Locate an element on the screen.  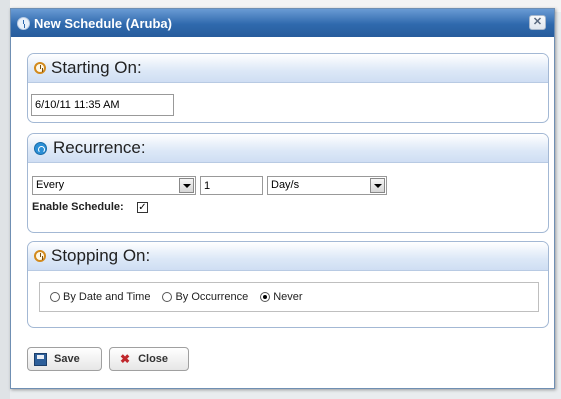
save-label: Save is located at coordinates (67, 359).